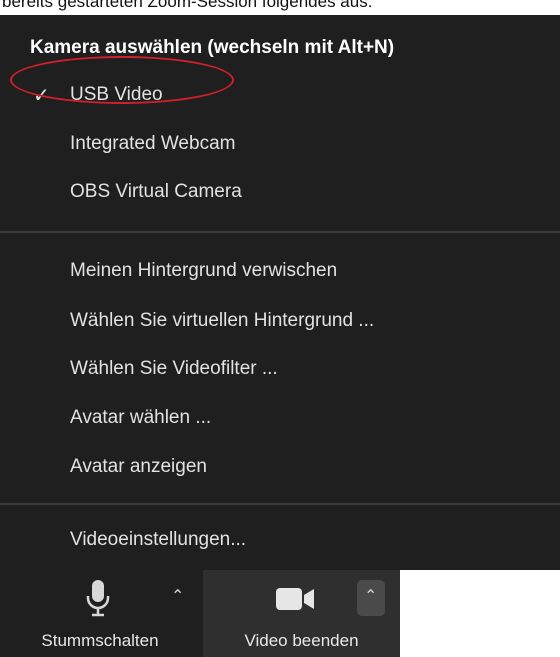  I want to click on stop-video-button: ⌃ Video beenden, so click(301, 613).